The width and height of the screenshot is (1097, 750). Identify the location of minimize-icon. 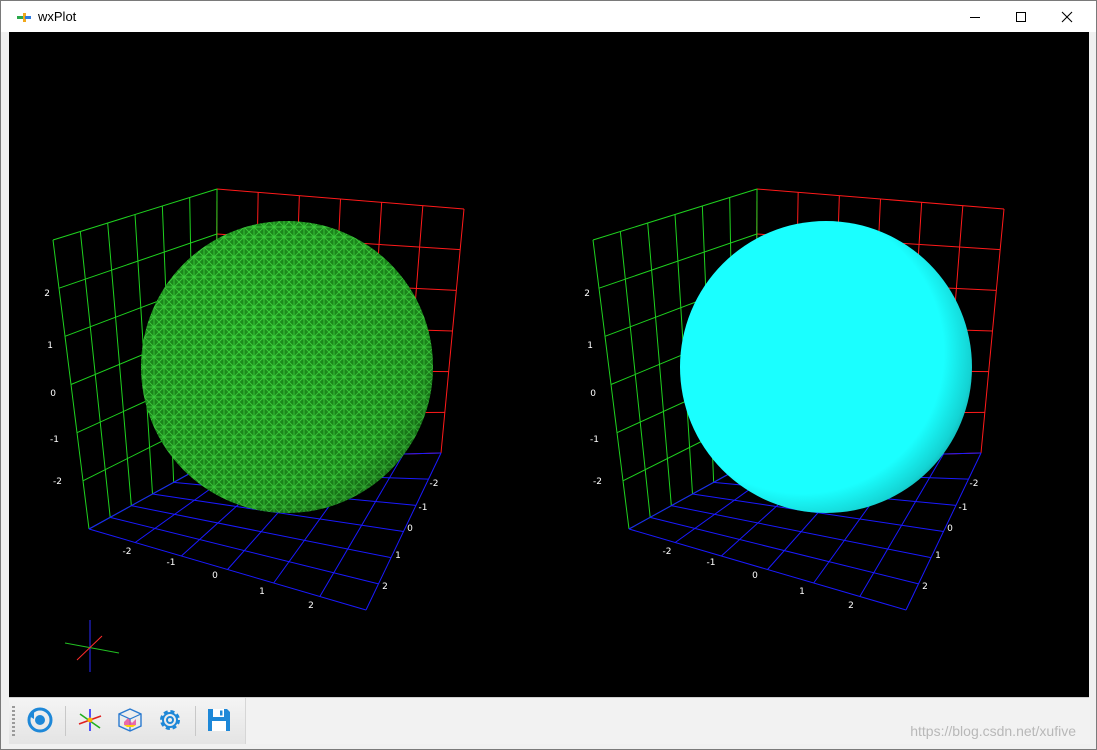
(975, 17).